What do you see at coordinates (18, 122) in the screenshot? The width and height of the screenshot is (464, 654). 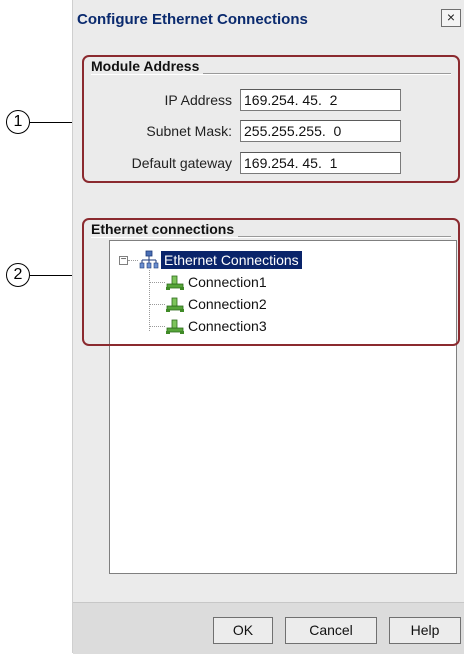 I see `callout-1: 1` at bounding box center [18, 122].